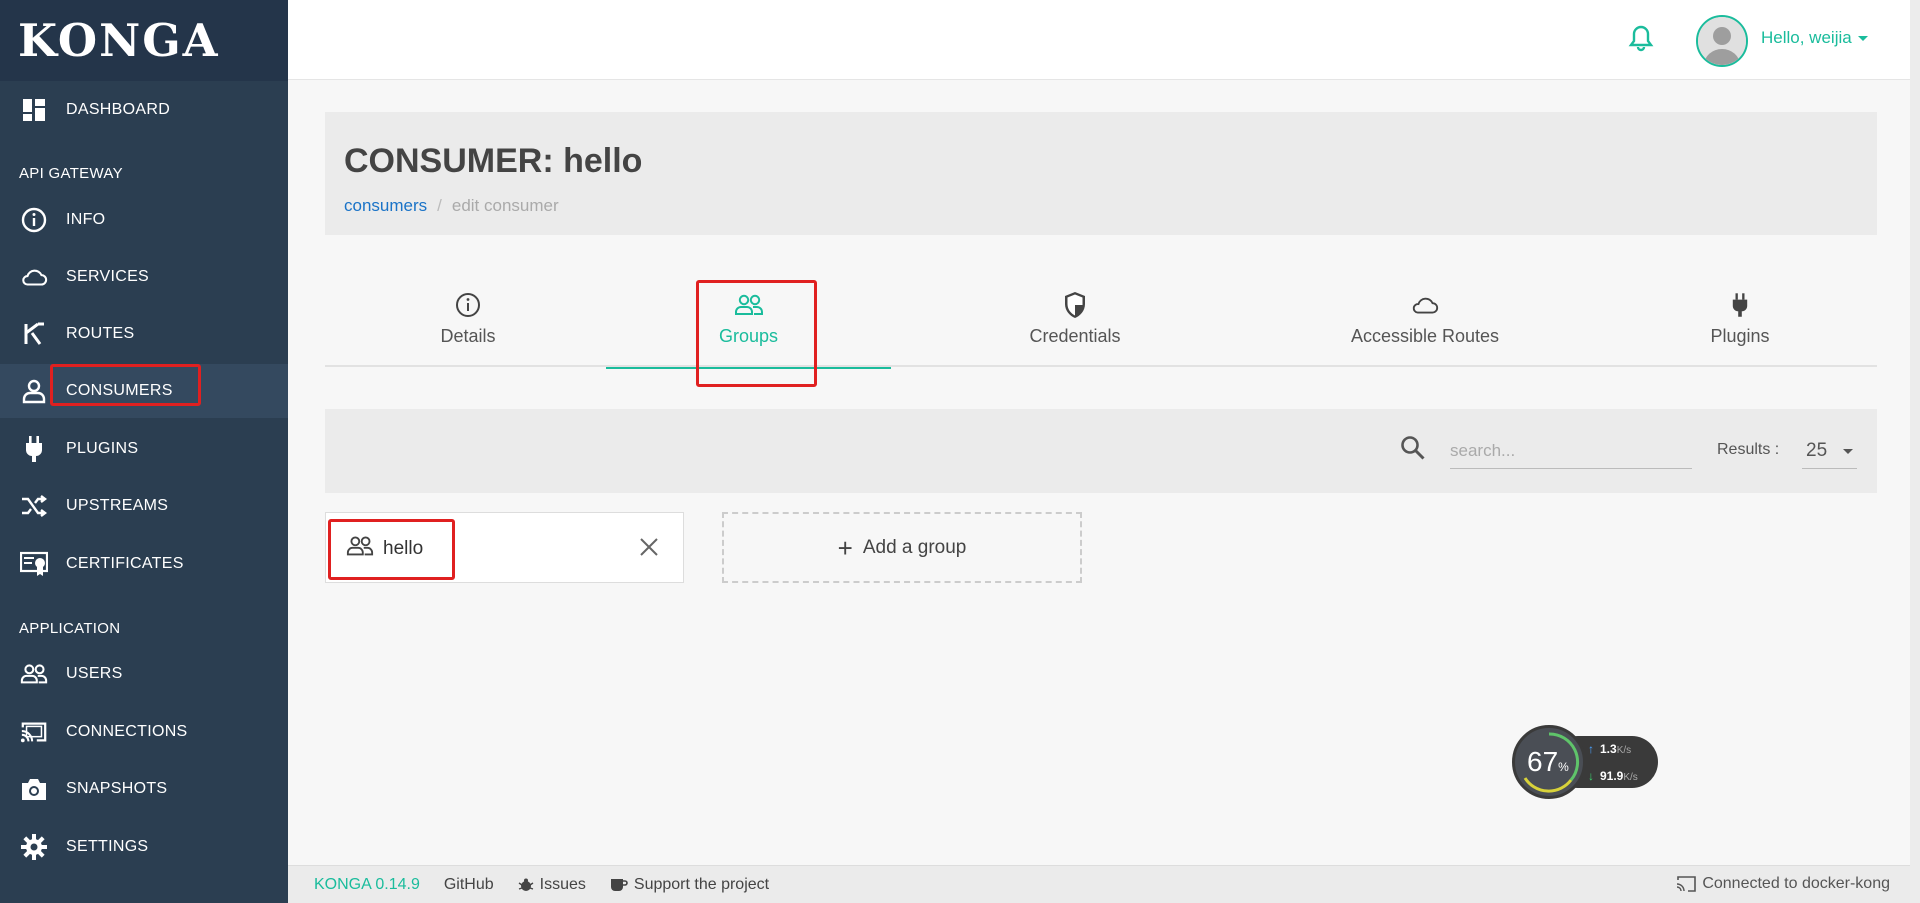  Describe the element at coordinates (107, 846) in the screenshot. I see `sidebar-item-label: SETTINGS` at that location.